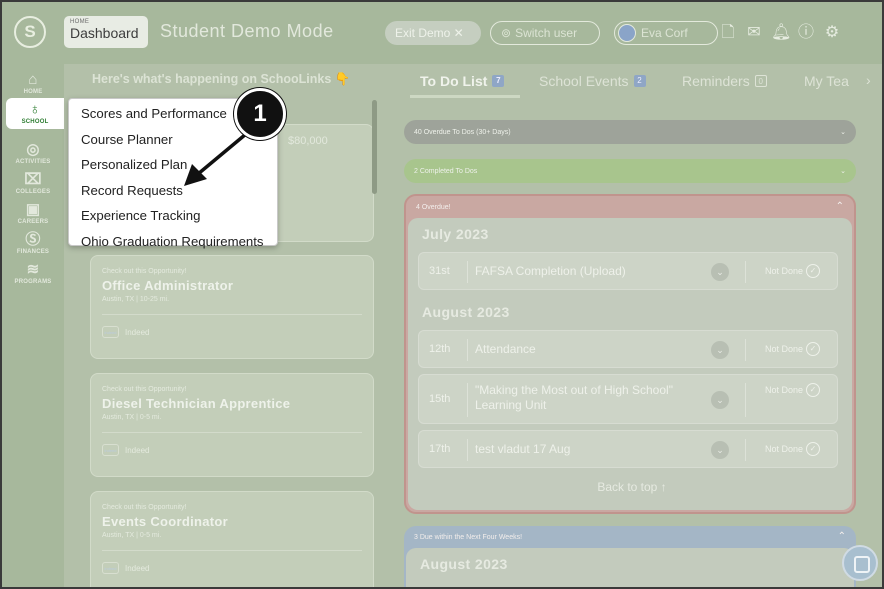 This screenshot has height=589, width=884. Describe the element at coordinates (446, 171) in the screenshot. I see `bar-label: 2 Completed To Dos` at that location.